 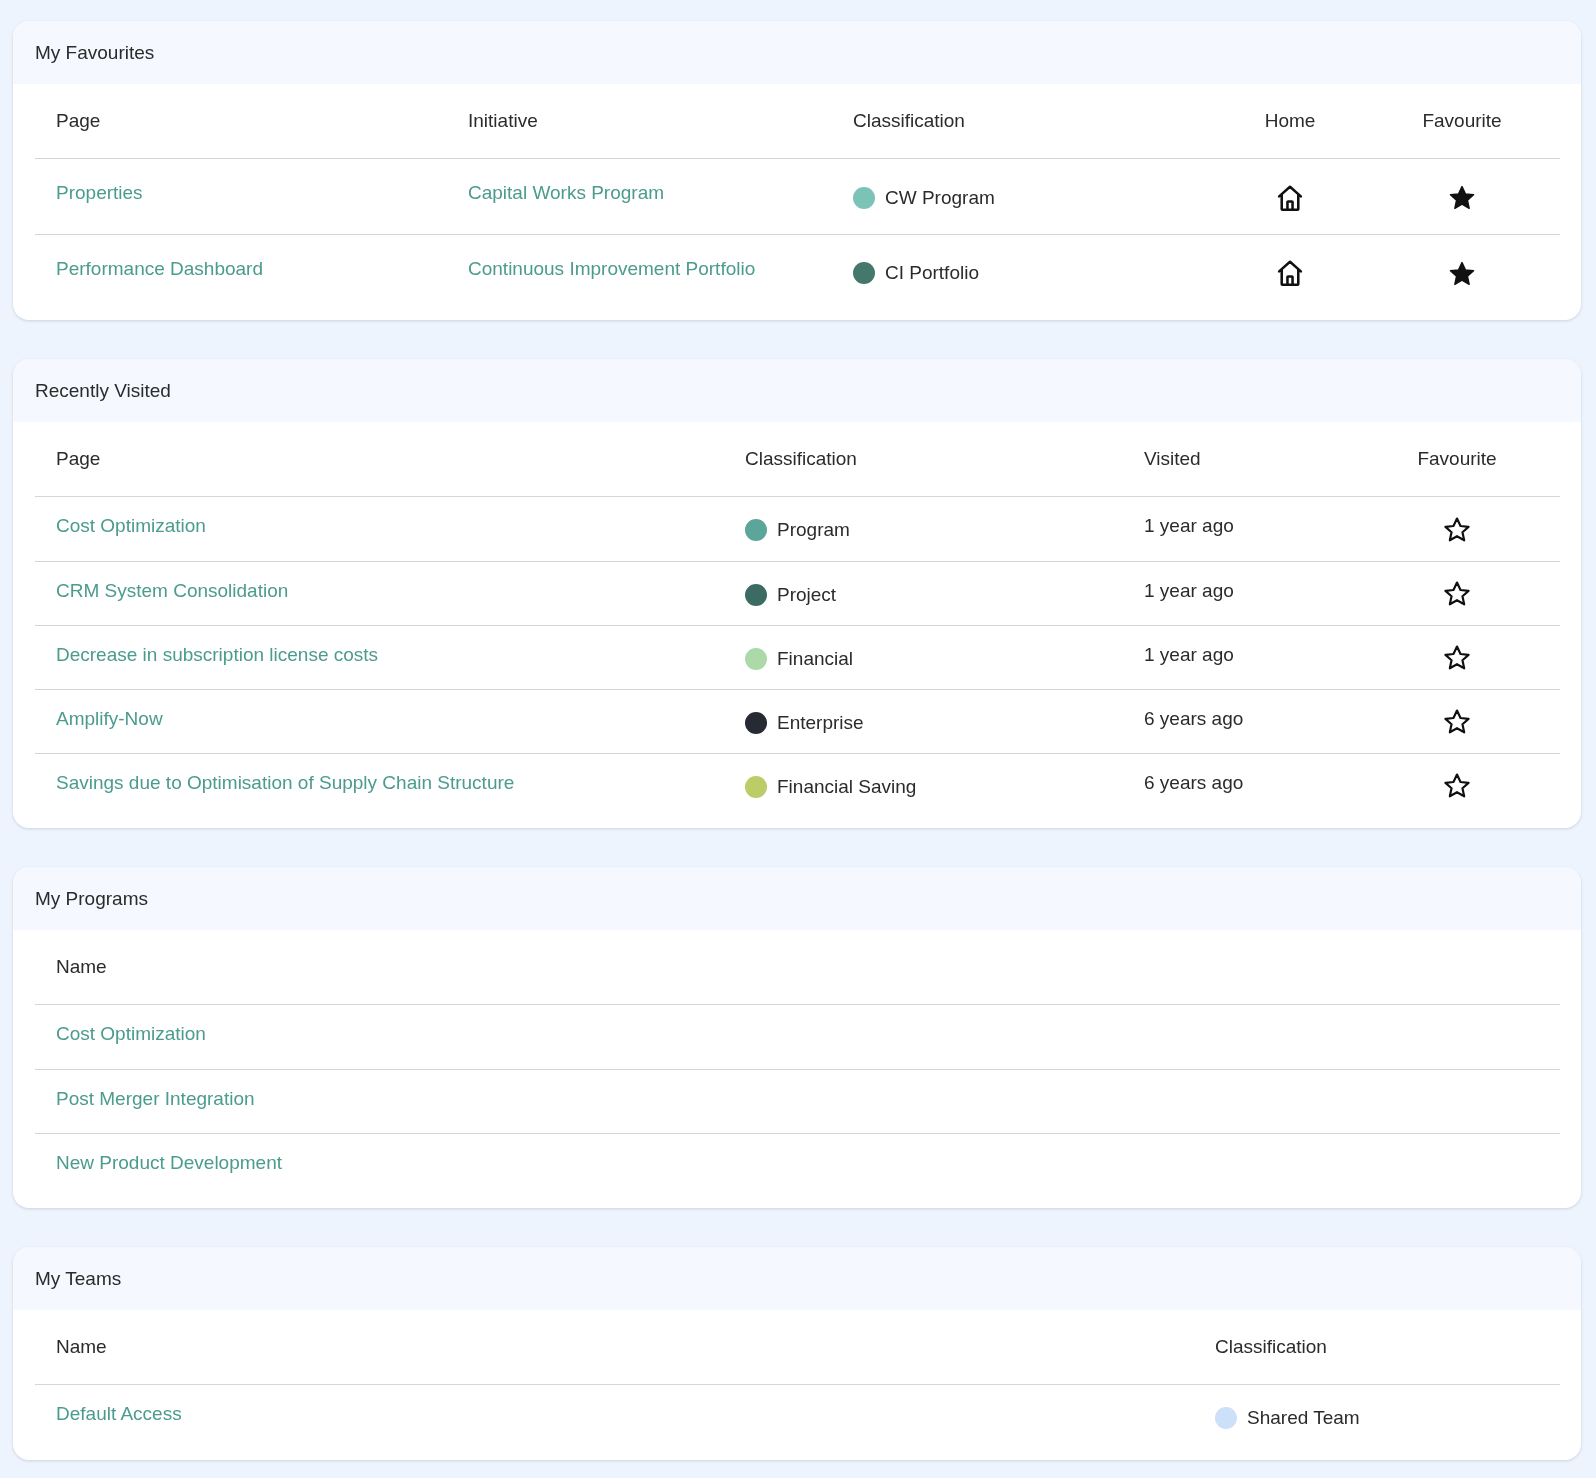 I want to click on name-link: Default Access, so click(x=119, y=1414).